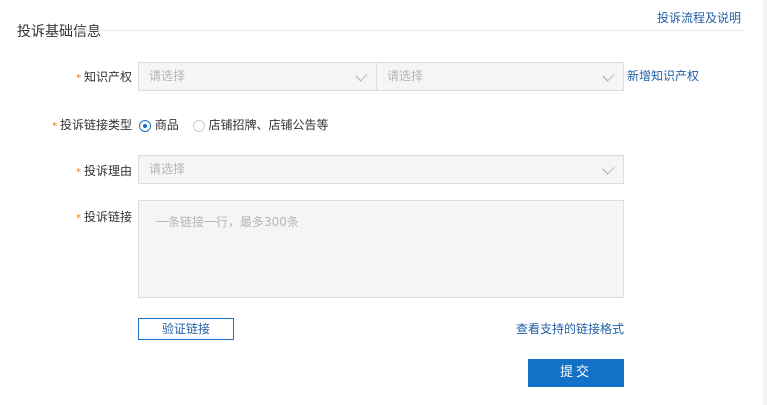 This screenshot has height=405, width=767. What do you see at coordinates (95, 125) in the screenshot?
I see `link-type-label-text: 投诉链接类型` at bounding box center [95, 125].